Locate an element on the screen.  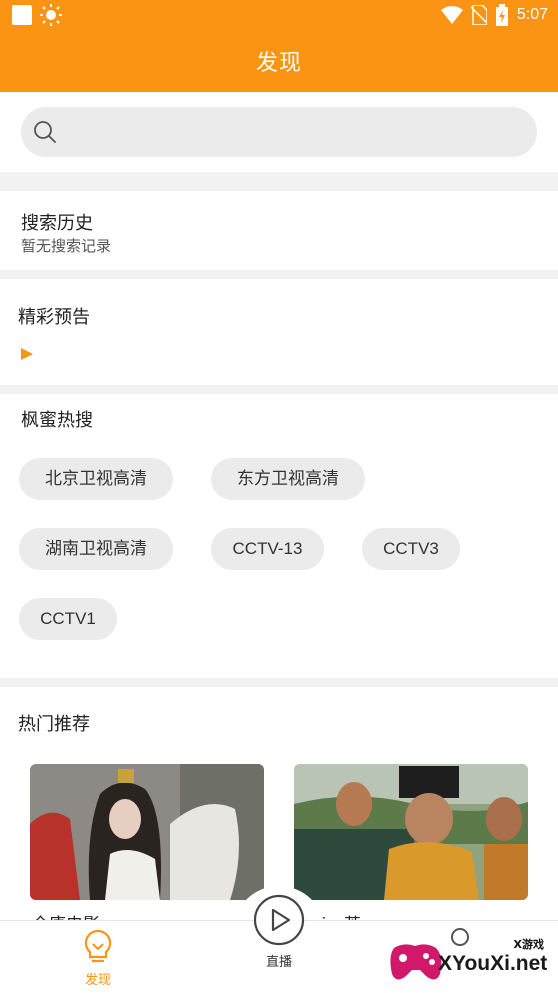
search-input is located at coordinates (279, 132).